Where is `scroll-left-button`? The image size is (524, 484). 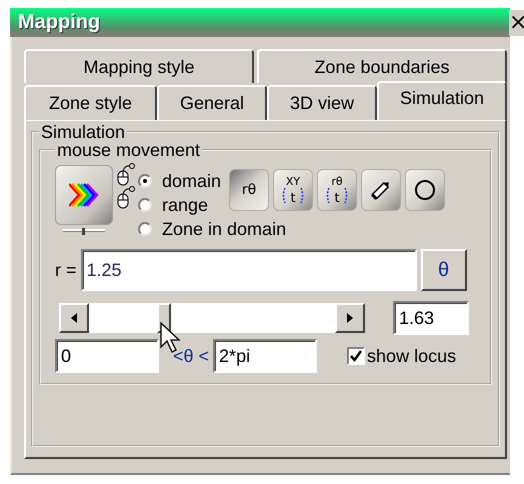
scroll-left-button is located at coordinates (74, 318).